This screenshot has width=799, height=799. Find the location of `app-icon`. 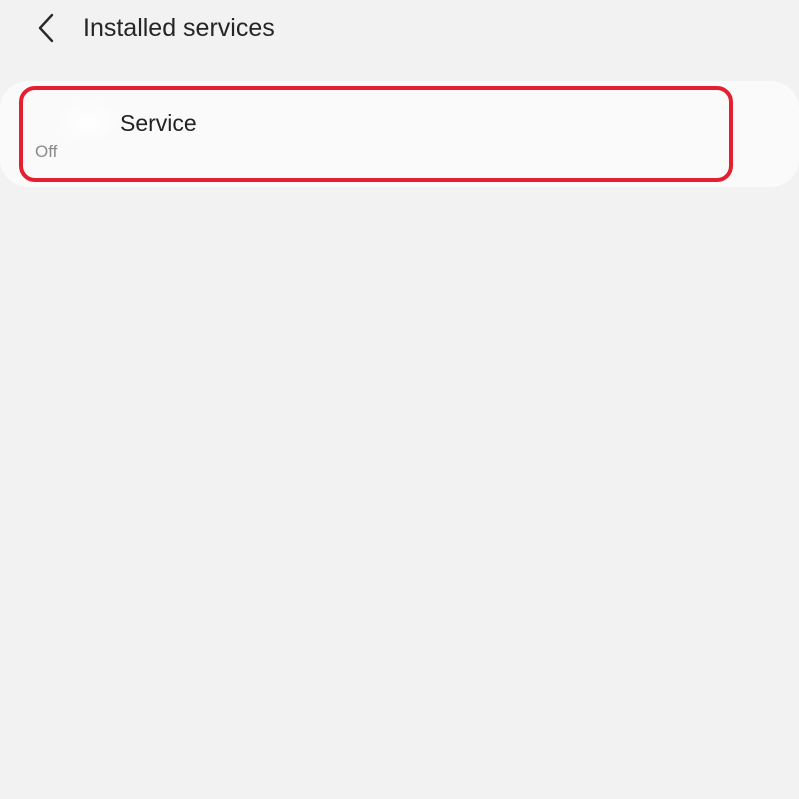

app-icon is located at coordinates (88, 122).